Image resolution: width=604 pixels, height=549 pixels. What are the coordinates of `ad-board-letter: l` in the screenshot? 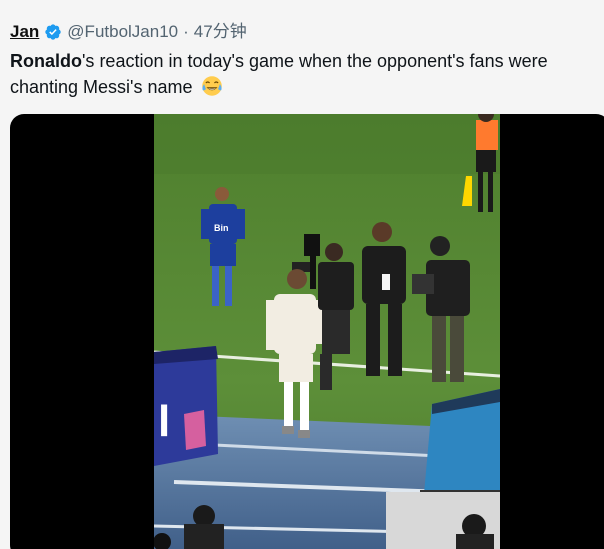 It's located at (164, 421).